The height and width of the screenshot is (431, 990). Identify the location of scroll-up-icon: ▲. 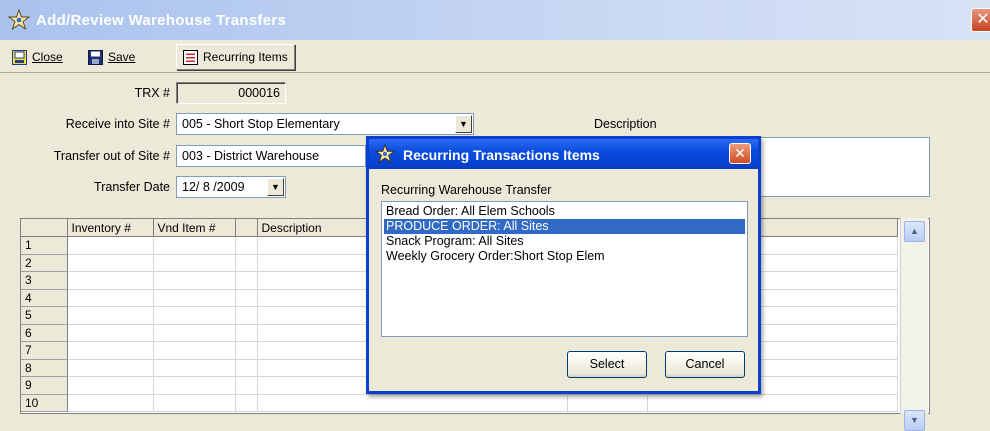
(914, 231).